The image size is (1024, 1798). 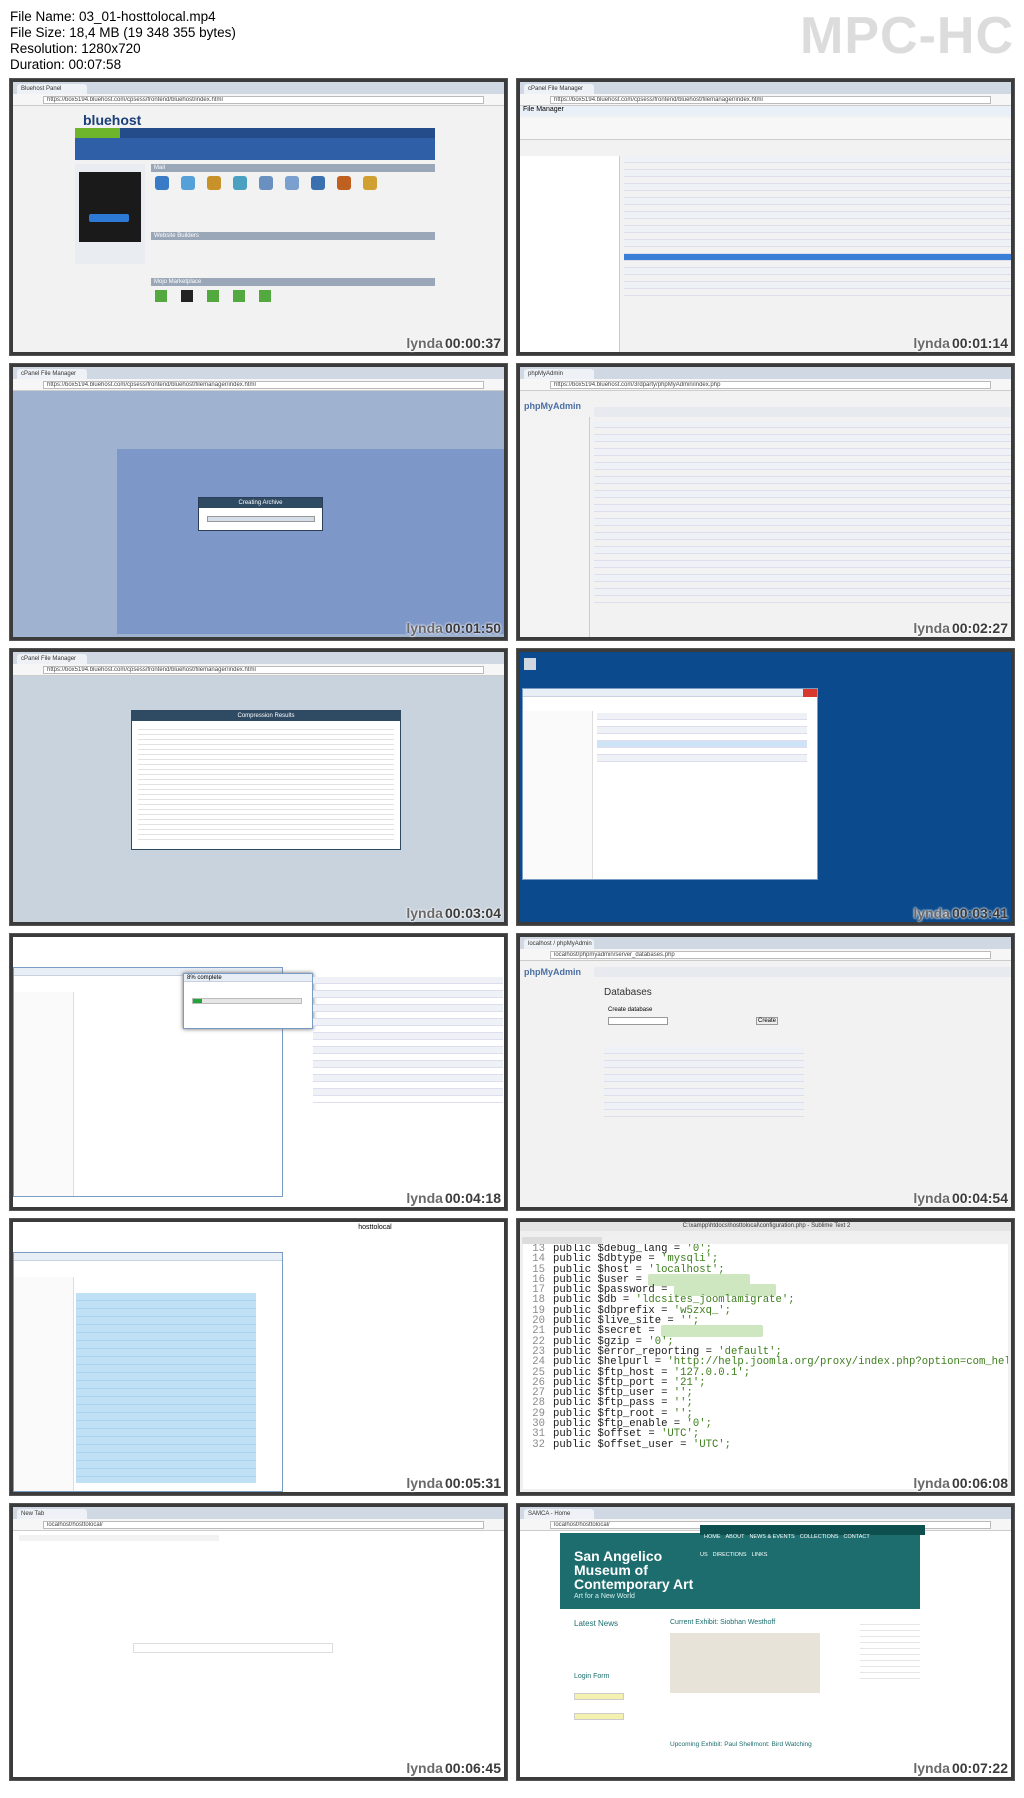 What do you see at coordinates (453, 343) in the screenshot?
I see `timestamp-1: lynda 00:00:37` at bounding box center [453, 343].